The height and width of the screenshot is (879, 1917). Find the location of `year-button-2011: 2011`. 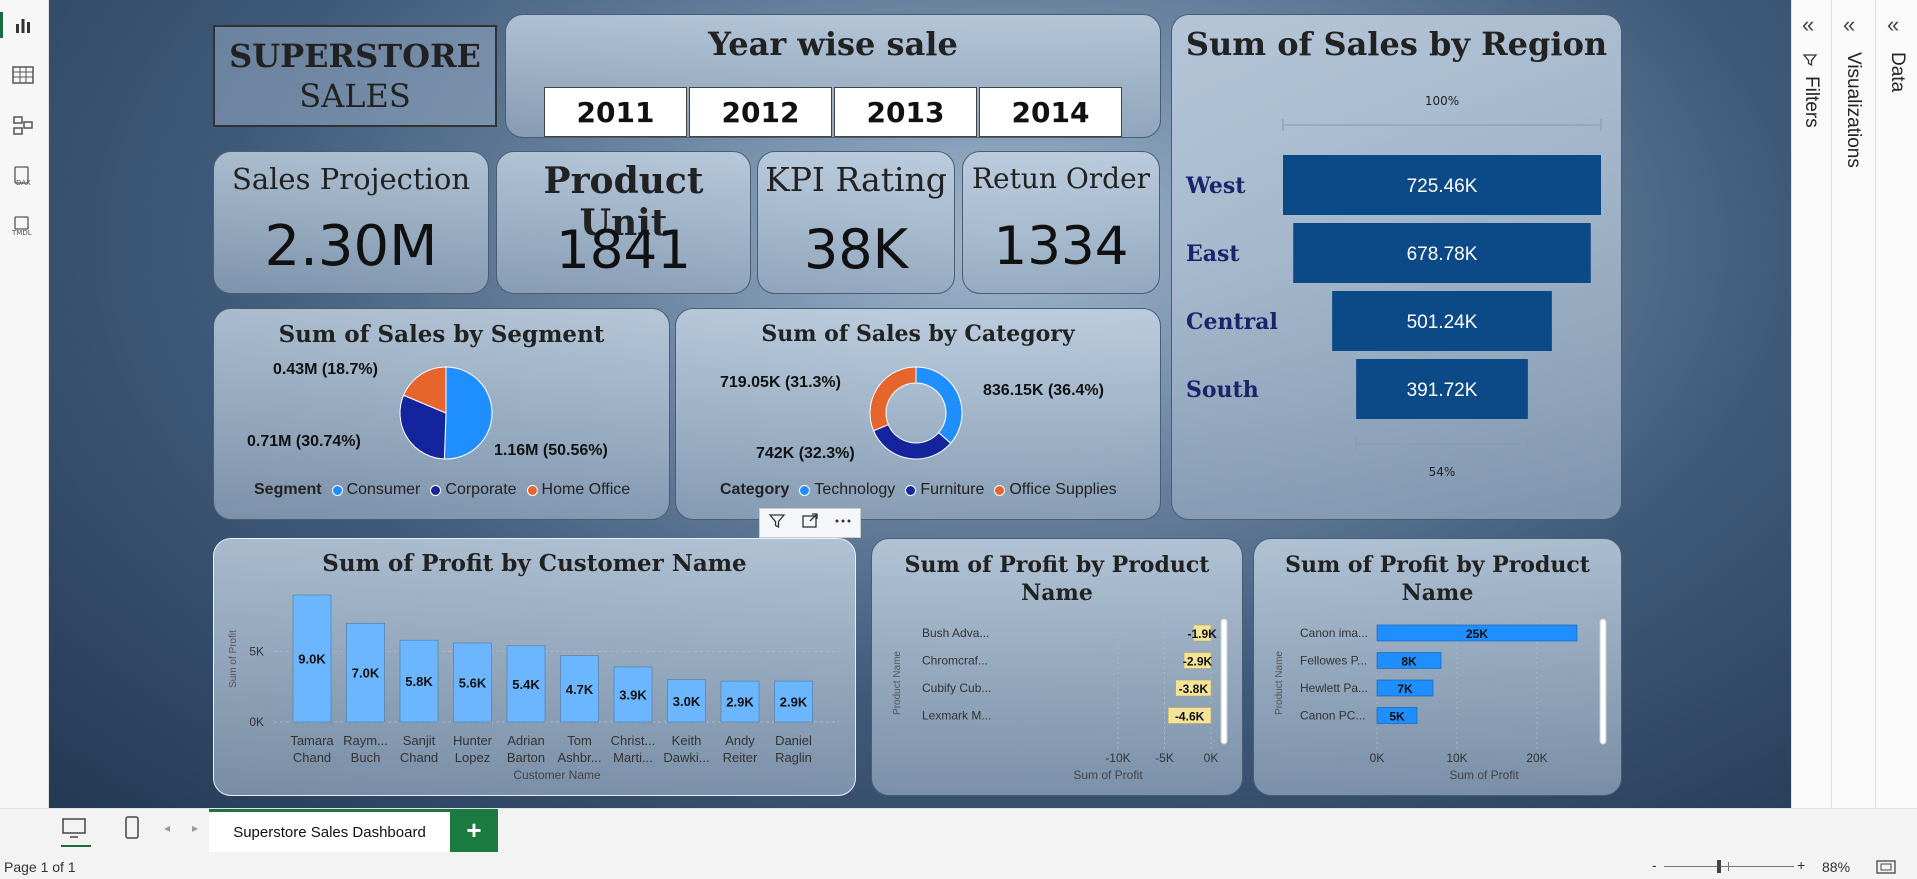

year-button-2011: 2011 is located at coordinates (615, 112).